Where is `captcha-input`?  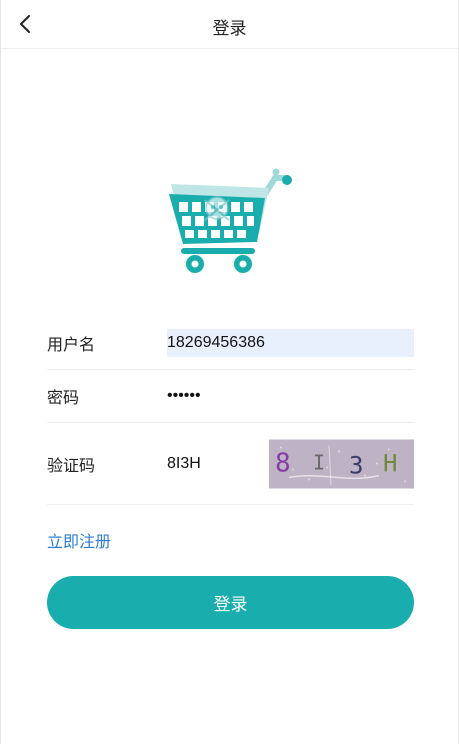
captcha-input is located at coordinates (217, 463).